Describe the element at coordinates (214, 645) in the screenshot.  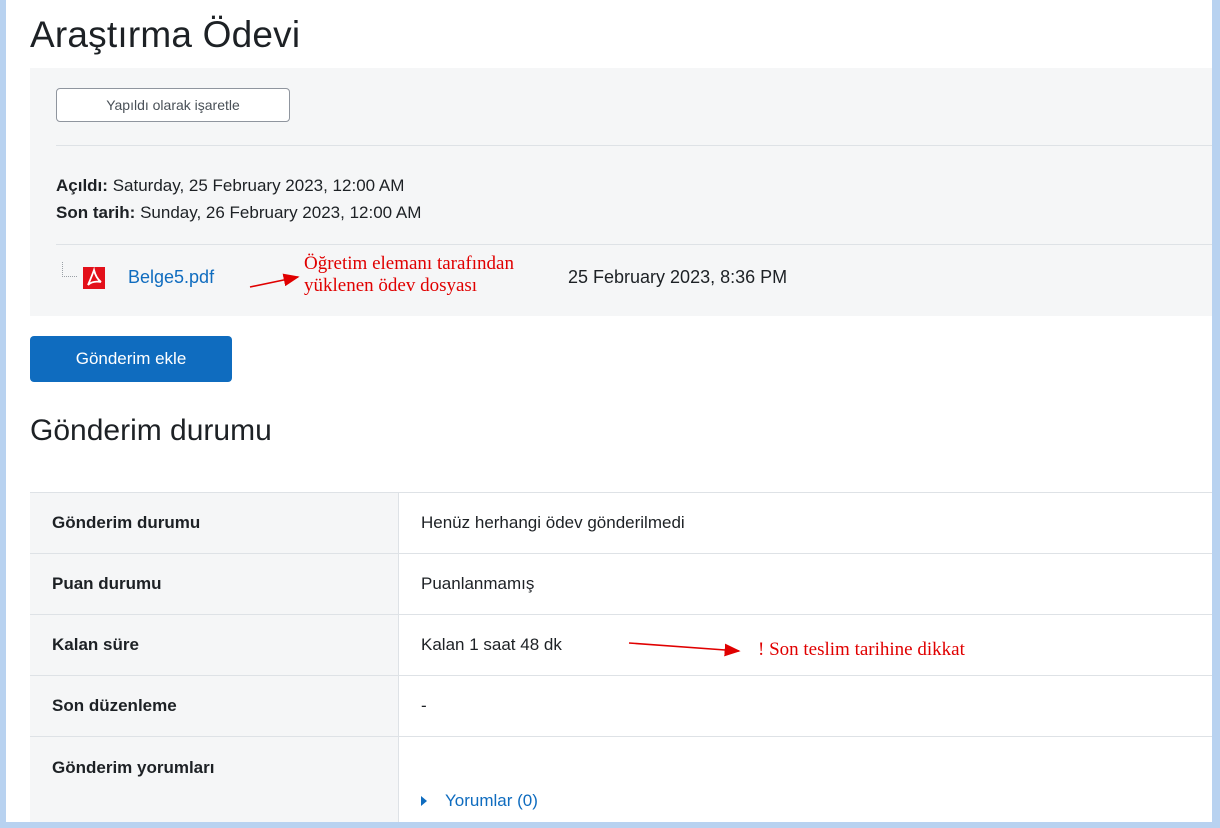
I see `row-label: Kalan süre` at that location.